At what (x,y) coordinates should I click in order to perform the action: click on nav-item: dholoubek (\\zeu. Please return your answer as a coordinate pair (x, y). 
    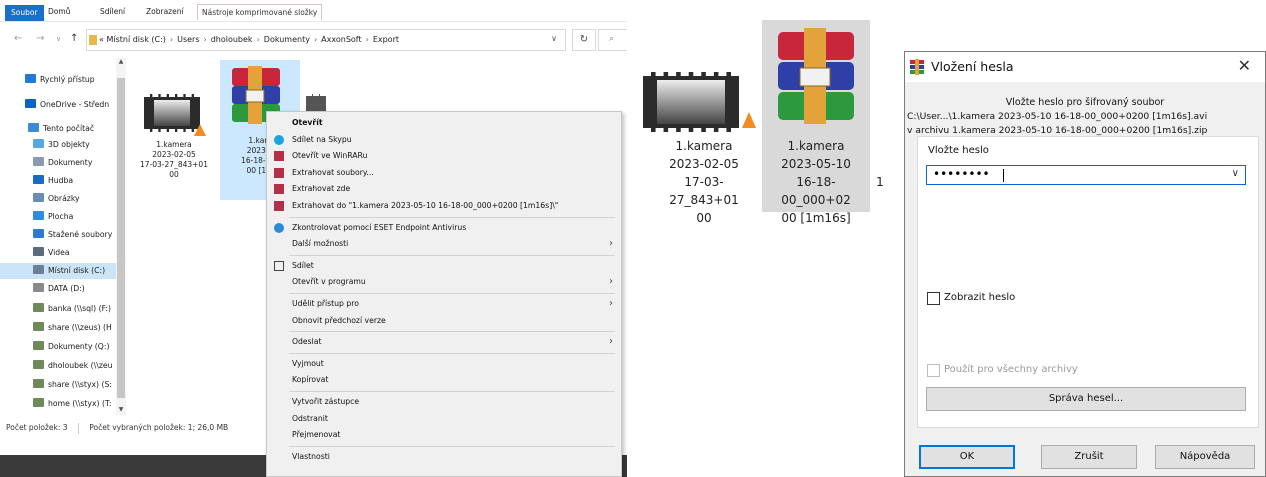
    Looking at the image, I should click on (58, 366).